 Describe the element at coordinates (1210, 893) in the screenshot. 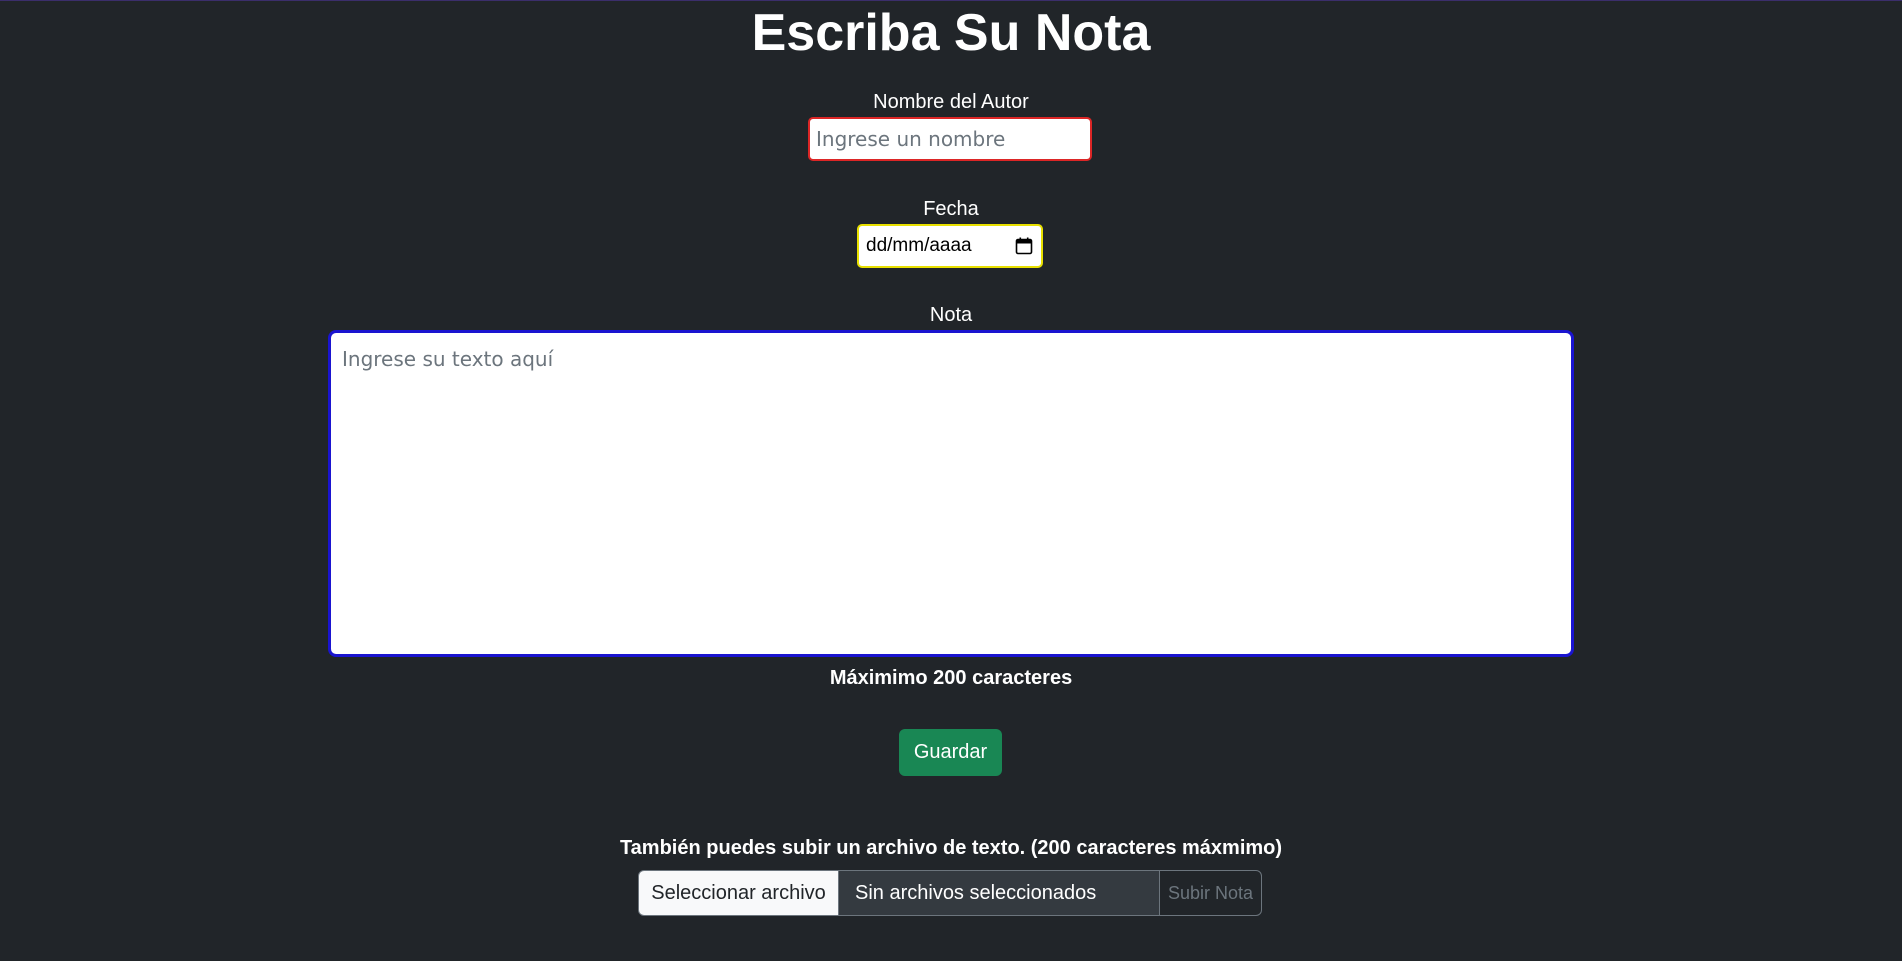

I see `upload-note-button: Subir Nota` at that location.